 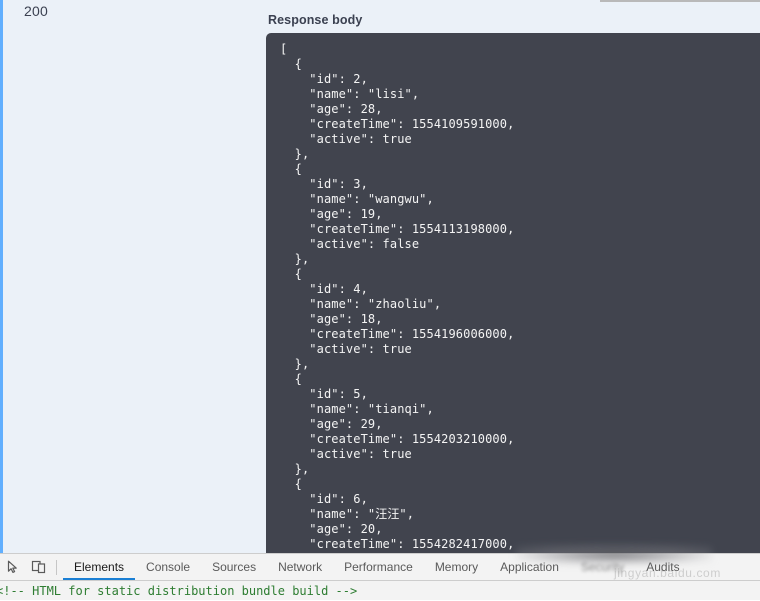 What do you see at coordinates (13, 567) in the screenshot?
I see `inspect-cursor-icon` at bounding box center [13, 567].